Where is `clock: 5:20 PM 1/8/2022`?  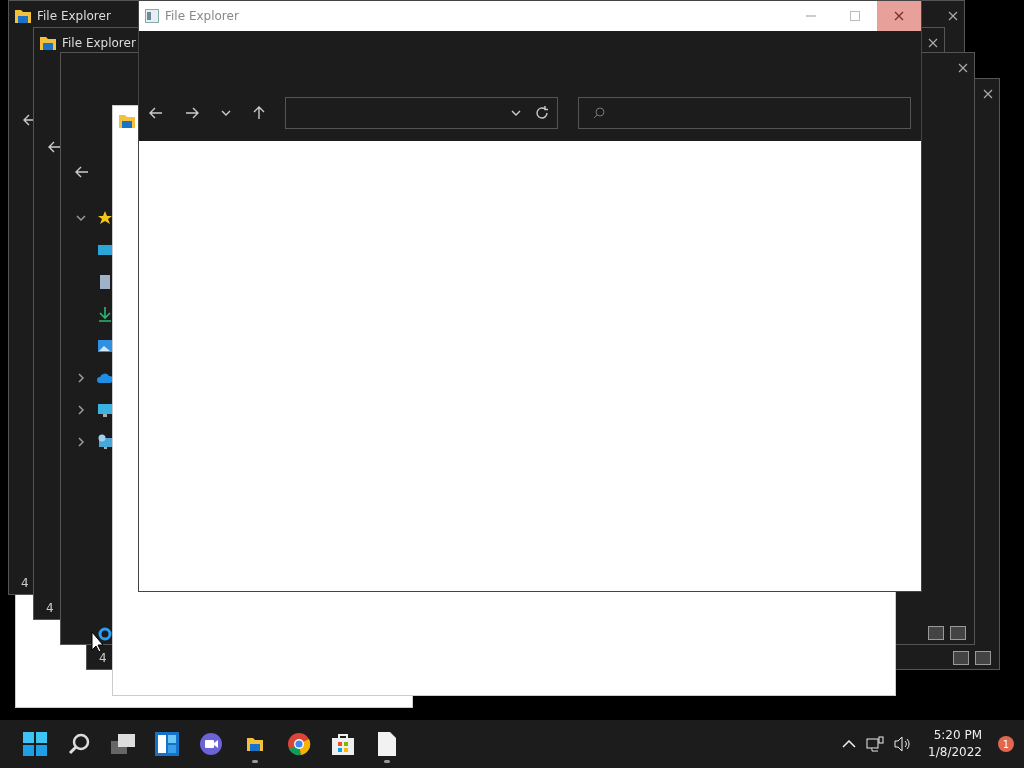
clock: 5:20 PM 1/8/2022 is located at coordinates (955, 744).